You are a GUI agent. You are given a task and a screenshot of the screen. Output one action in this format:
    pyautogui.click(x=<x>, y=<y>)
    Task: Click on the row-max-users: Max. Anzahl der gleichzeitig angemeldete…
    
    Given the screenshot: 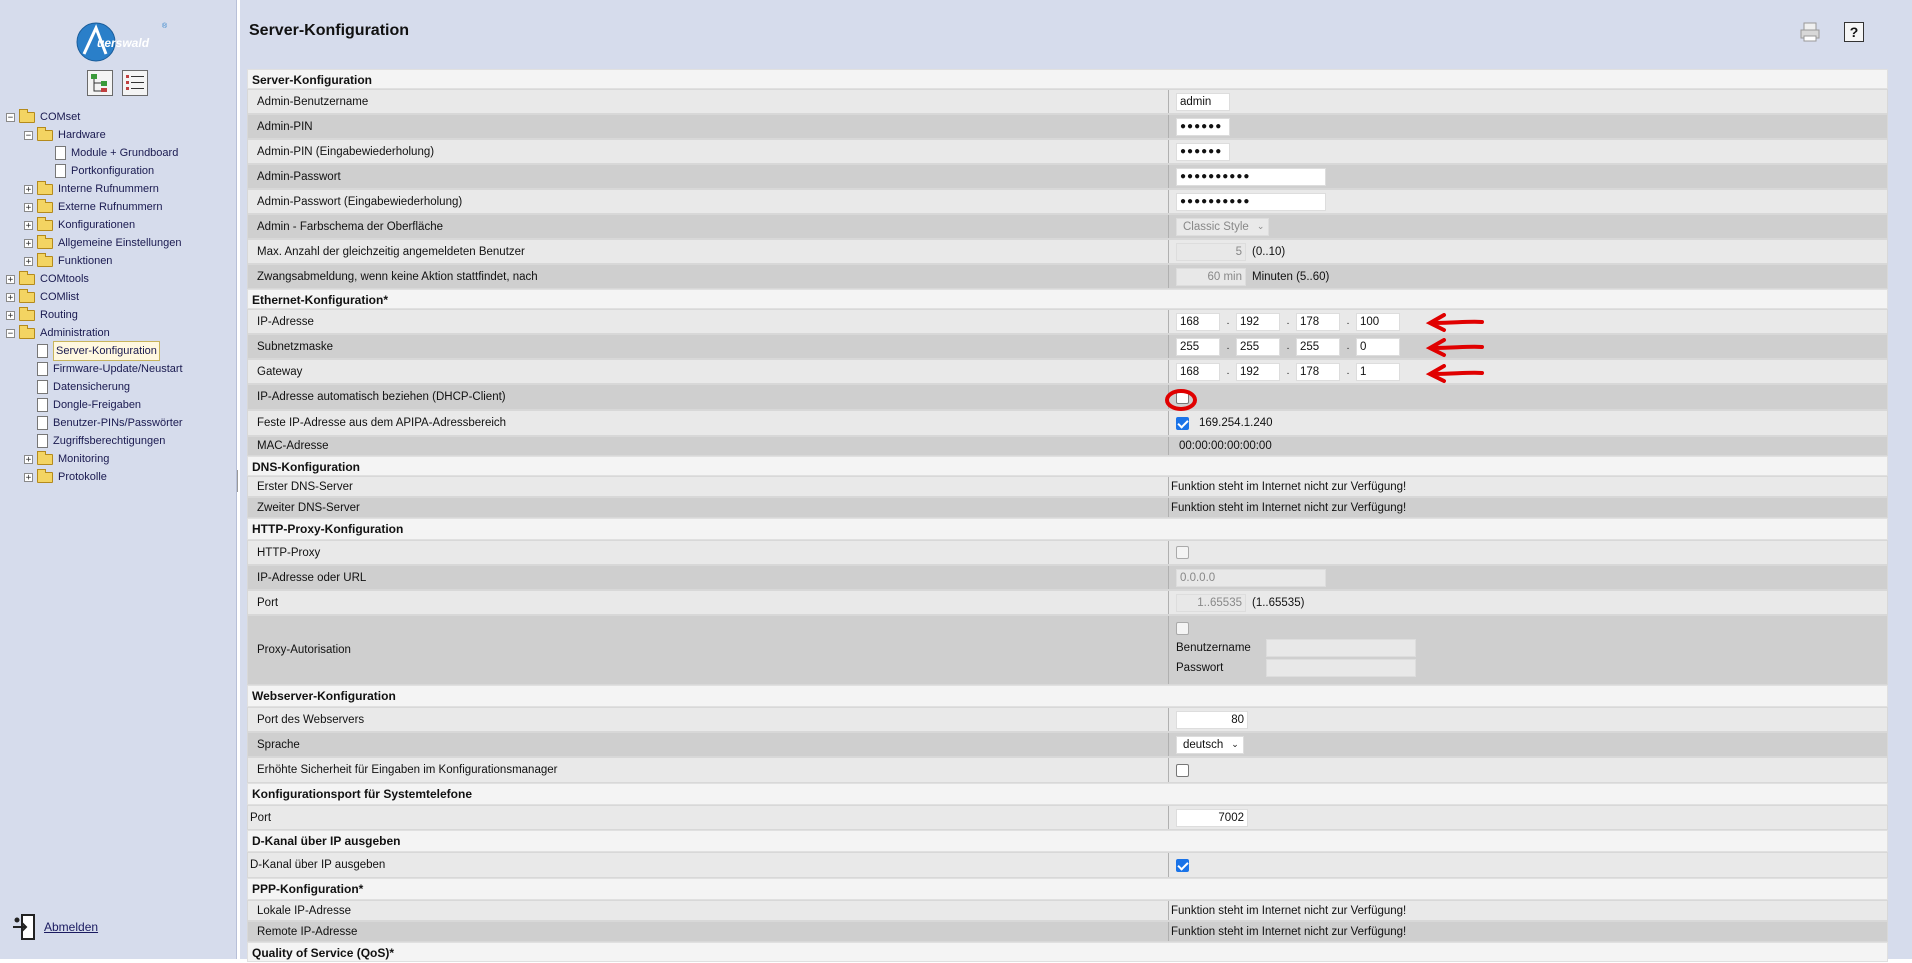 What is the action you would take?
    pyautogui.click(x=1067, y=251)
    